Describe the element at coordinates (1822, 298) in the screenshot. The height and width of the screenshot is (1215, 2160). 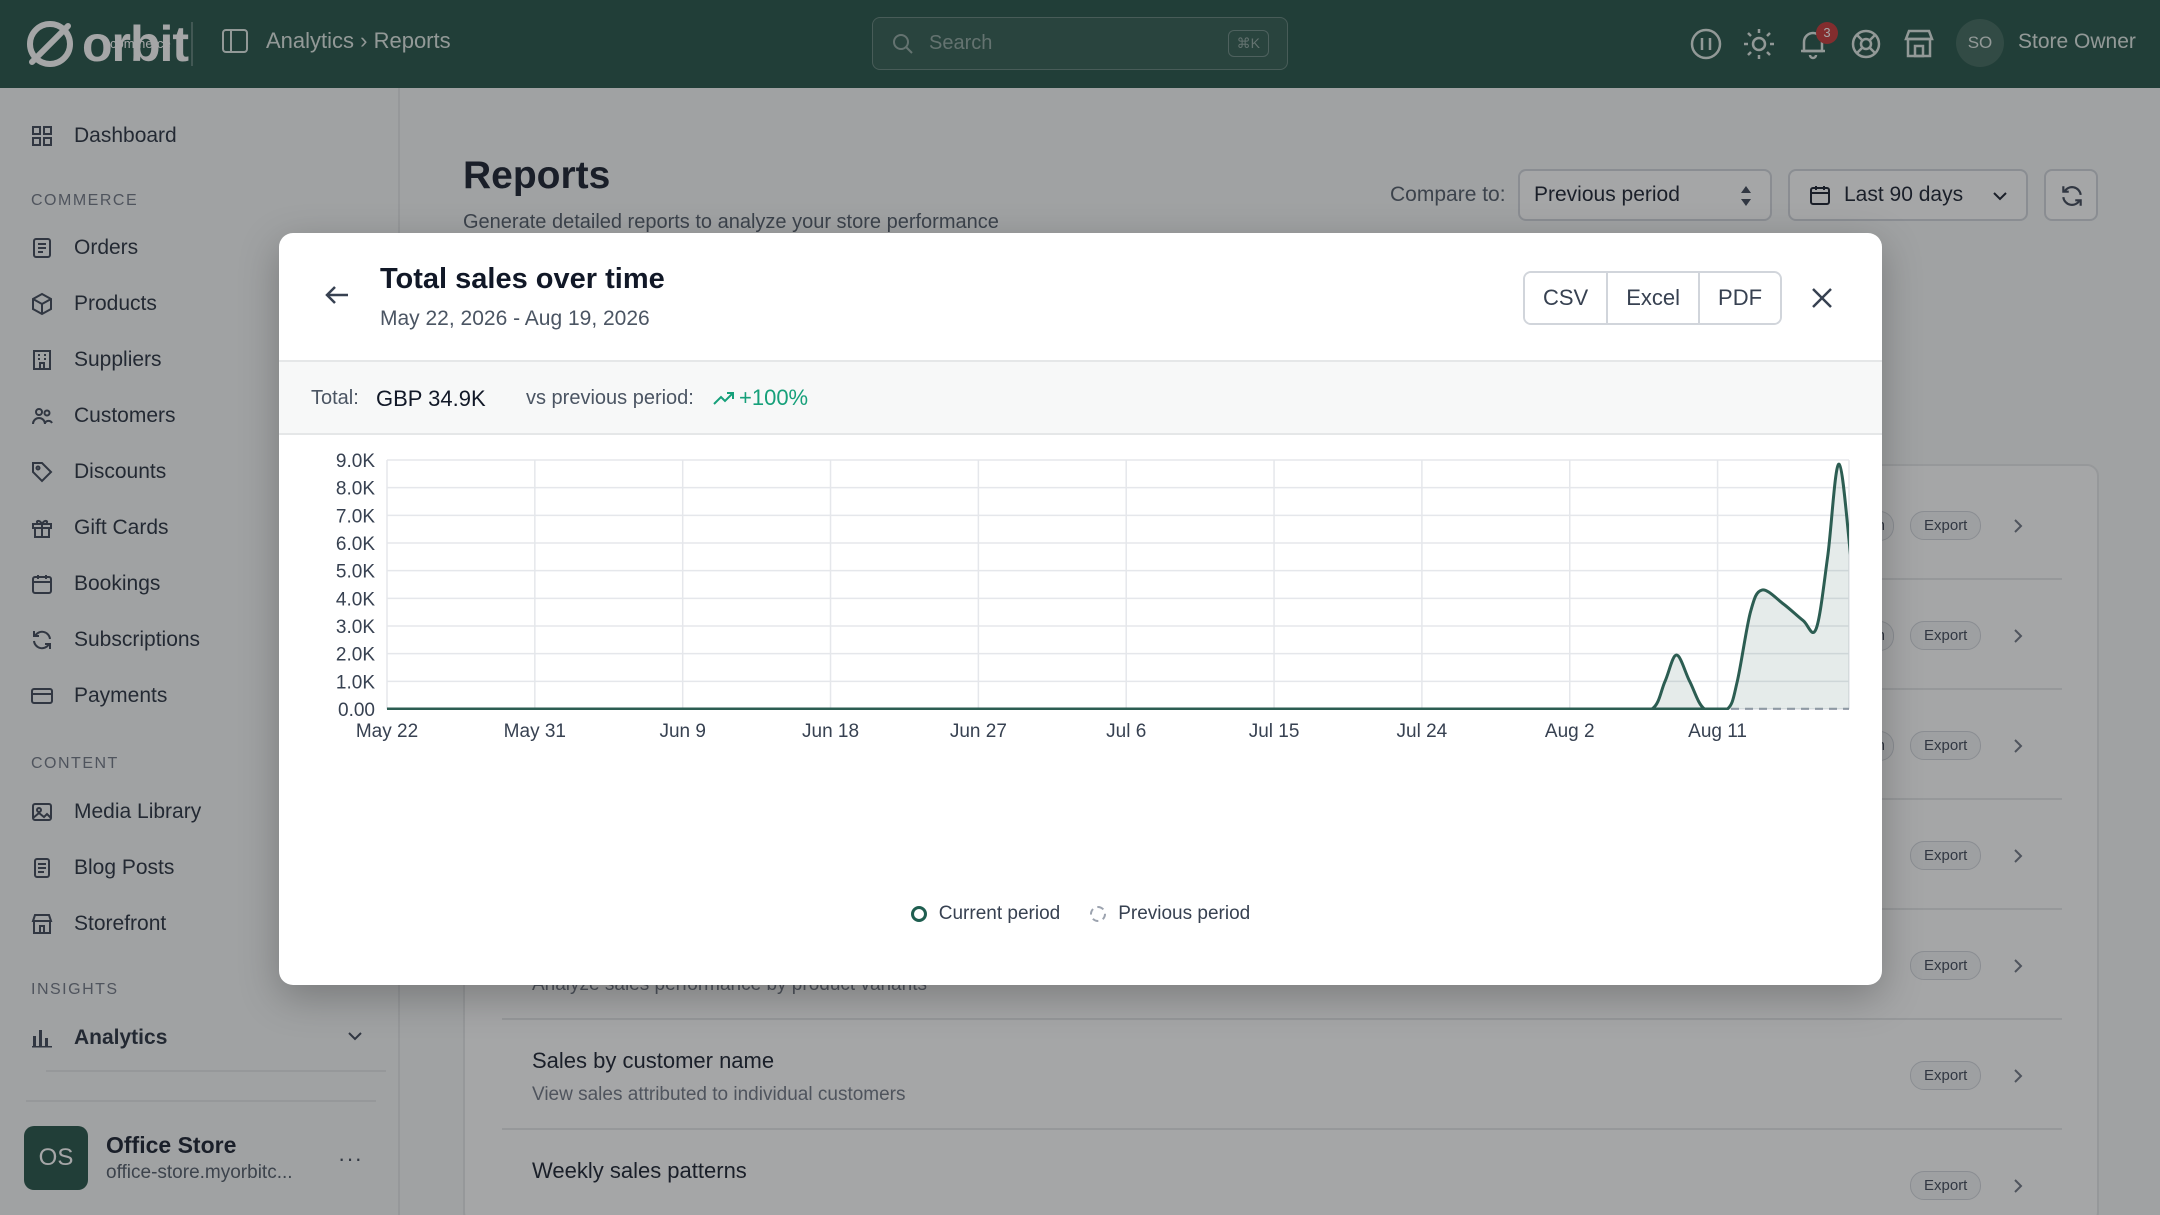
I see `close-icon` at that location.